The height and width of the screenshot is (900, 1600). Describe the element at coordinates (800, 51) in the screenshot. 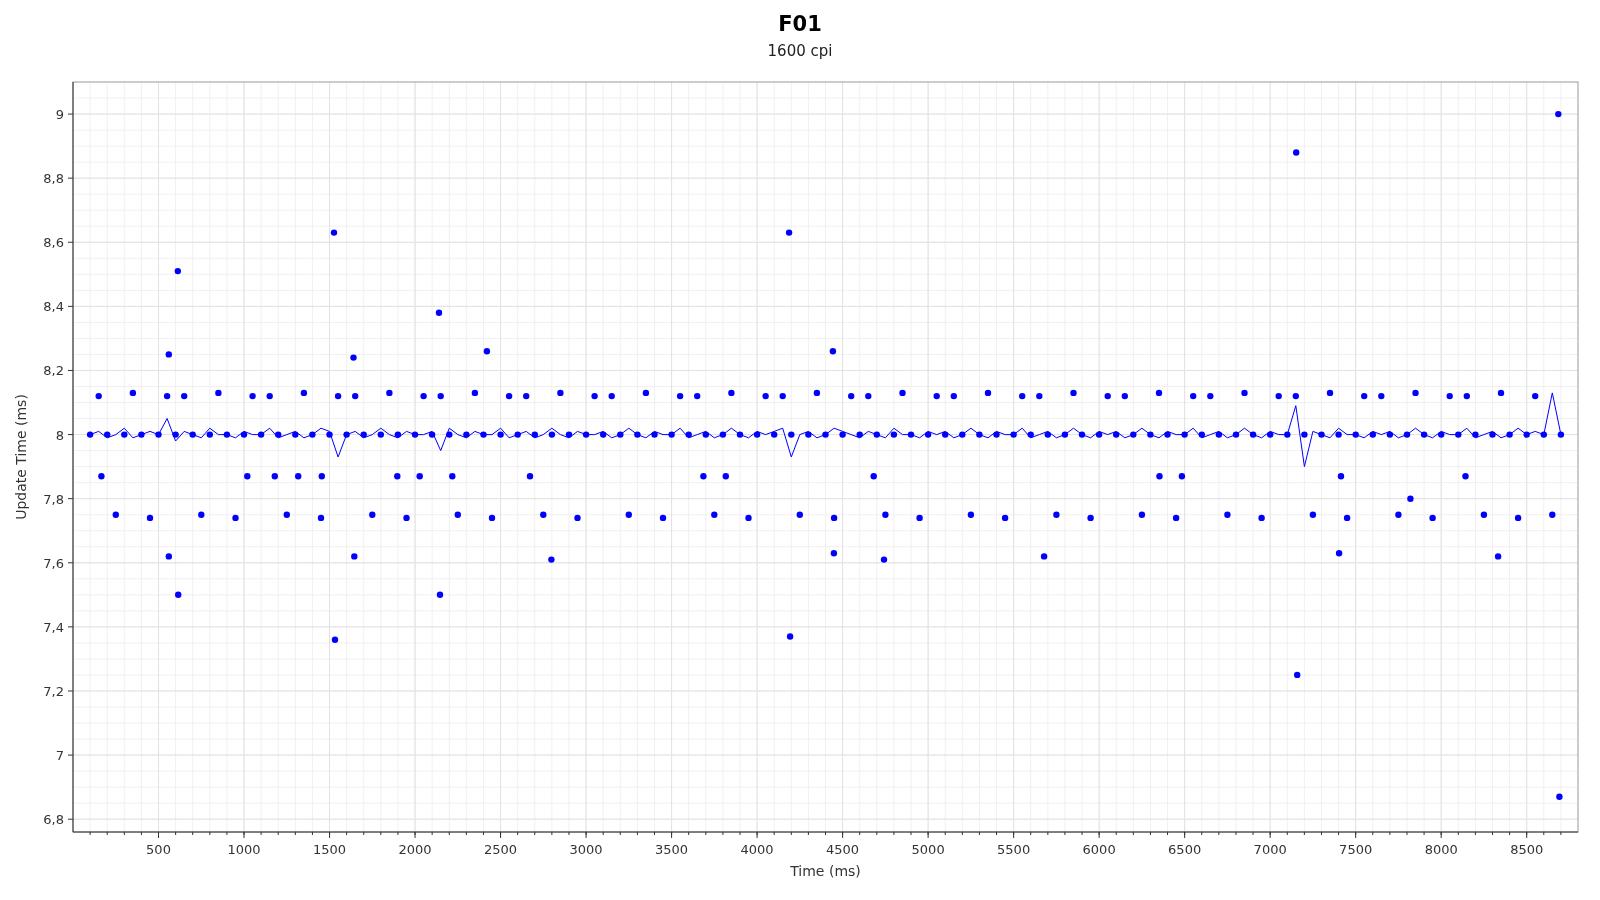

I see `chart-subtitle: 1600 cpi` at that location.